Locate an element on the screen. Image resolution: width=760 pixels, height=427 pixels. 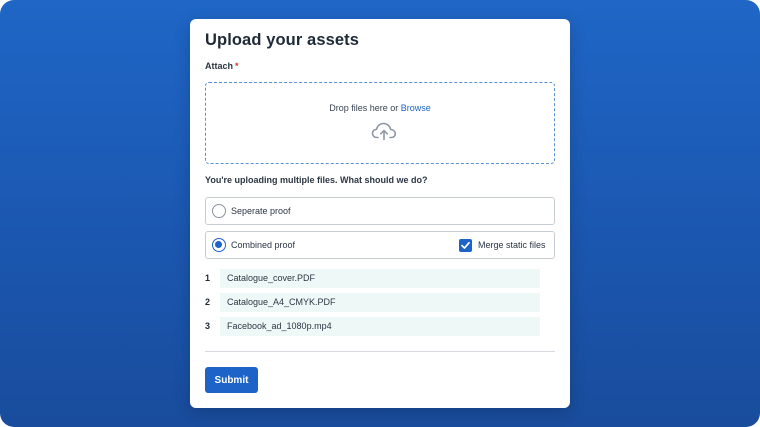
browse-link: Browse is located at coordinates (416, 108).